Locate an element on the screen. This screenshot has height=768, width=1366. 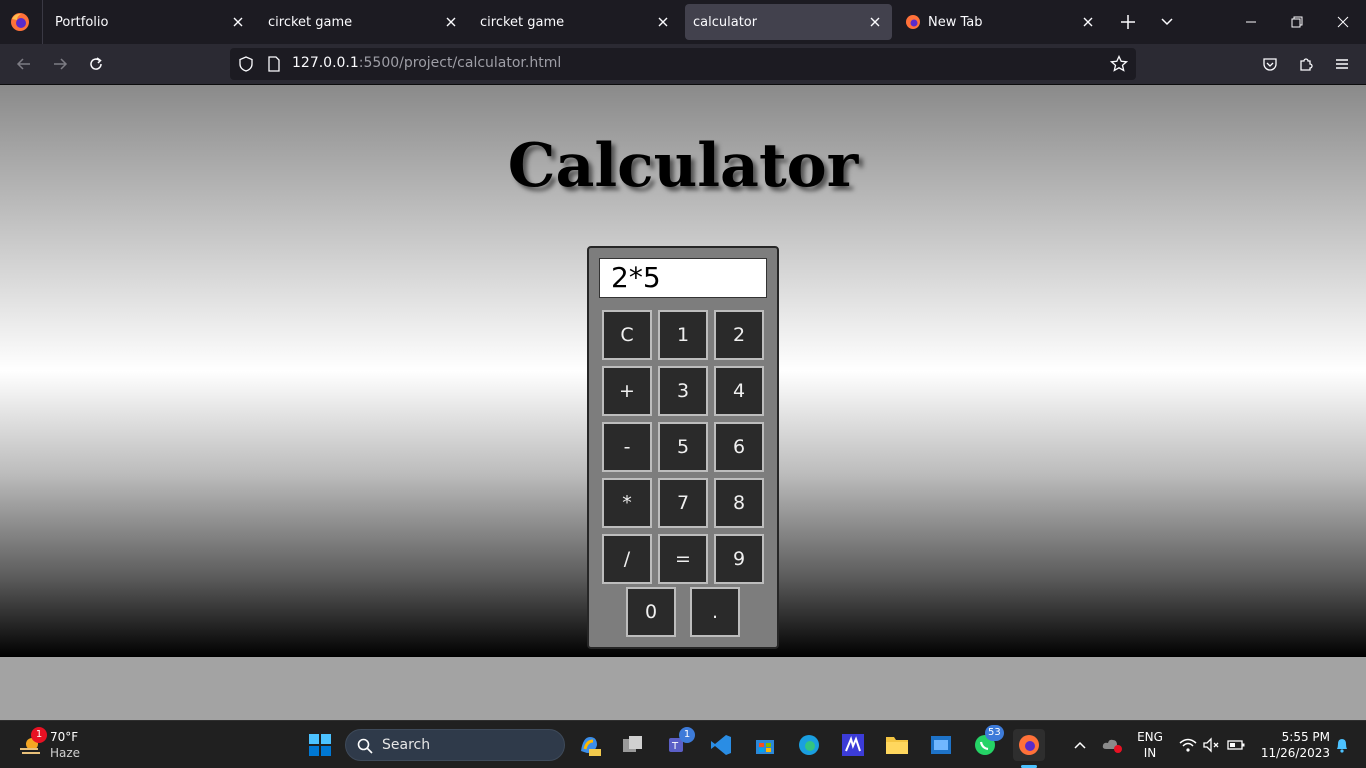
shield-icon is located at coordinates (246, 64).